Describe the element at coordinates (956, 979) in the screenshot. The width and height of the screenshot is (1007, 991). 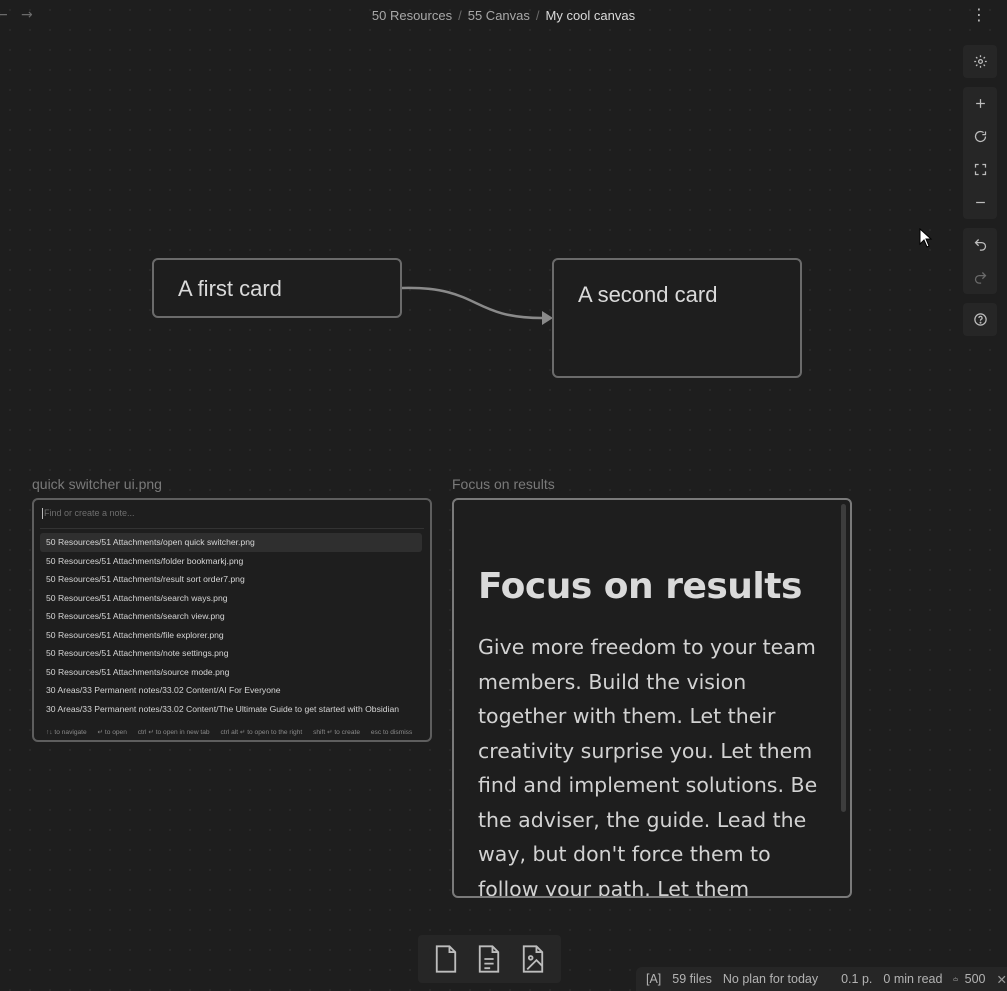
I see `robot-icon` at that location.